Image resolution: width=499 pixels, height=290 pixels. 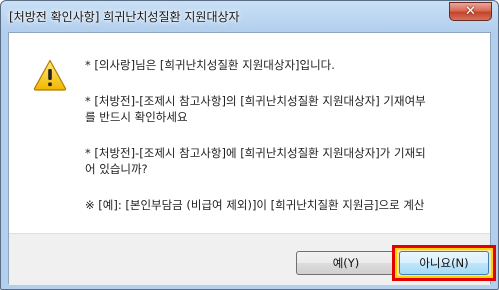 What do you see at coordinates (50, 75) in the screenshot?
I see `warning-icon` at bounding box center [50, 75].